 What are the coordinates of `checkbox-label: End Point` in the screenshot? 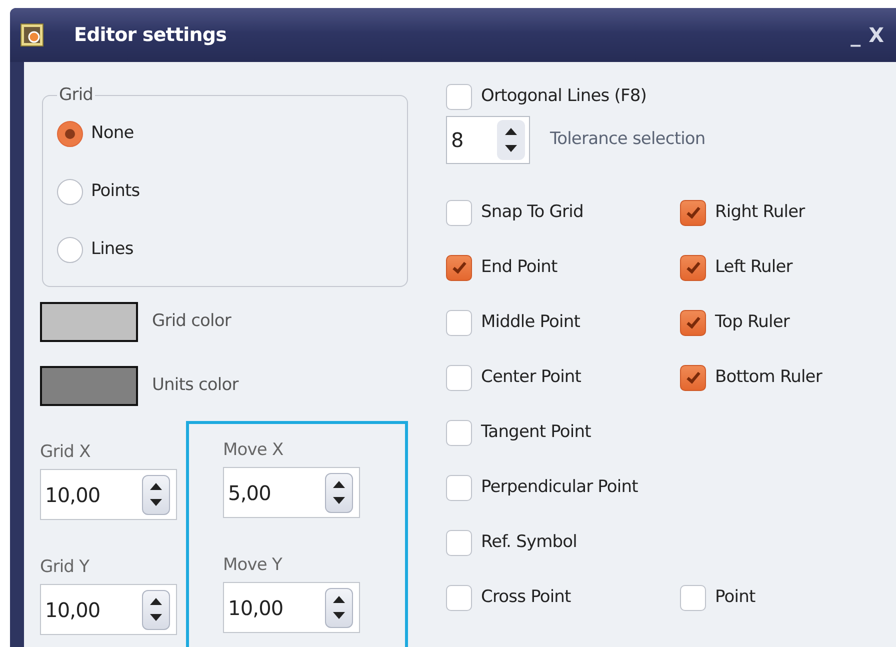 It's located at (519, 268).